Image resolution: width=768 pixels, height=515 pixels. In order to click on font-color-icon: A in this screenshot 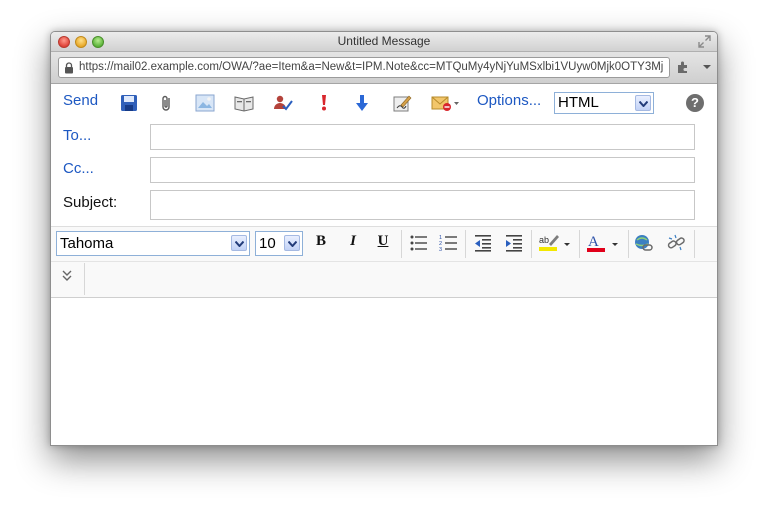, I will do `click(604, 243)`.